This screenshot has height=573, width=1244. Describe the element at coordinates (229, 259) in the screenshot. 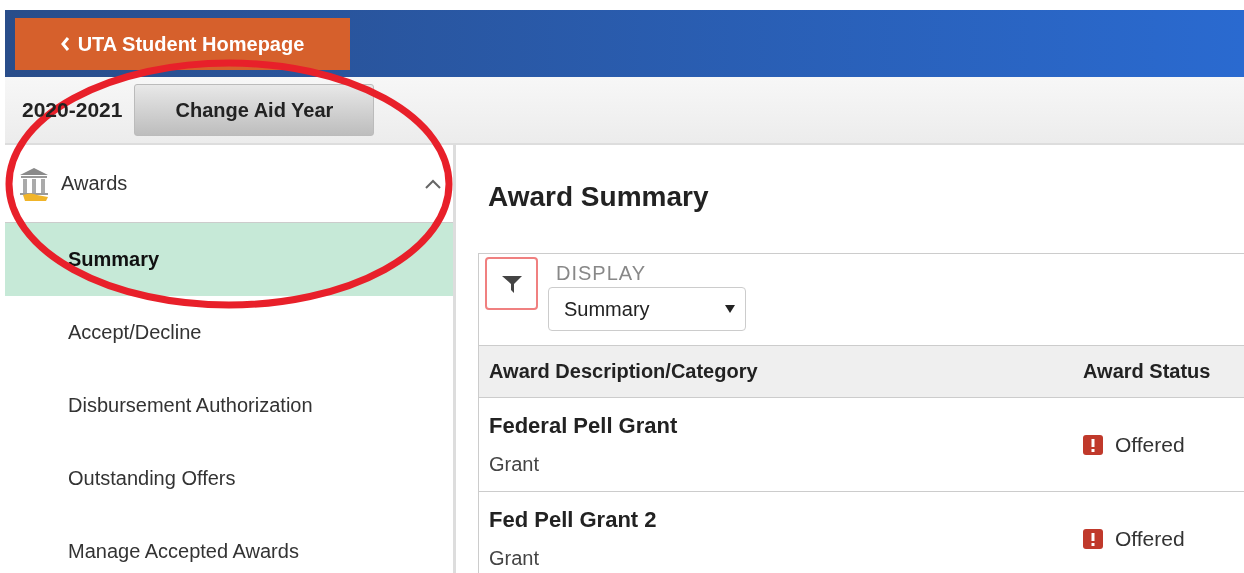

I see `sidebar-item: Summary` at that location.